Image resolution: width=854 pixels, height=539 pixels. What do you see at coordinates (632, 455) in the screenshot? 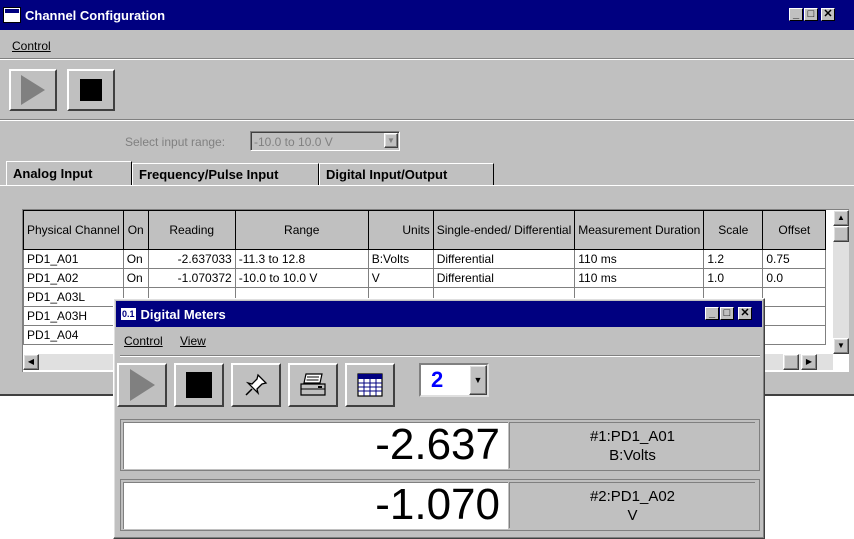
I see `meter-units: B:Volts` at bounding box center [632, 455].